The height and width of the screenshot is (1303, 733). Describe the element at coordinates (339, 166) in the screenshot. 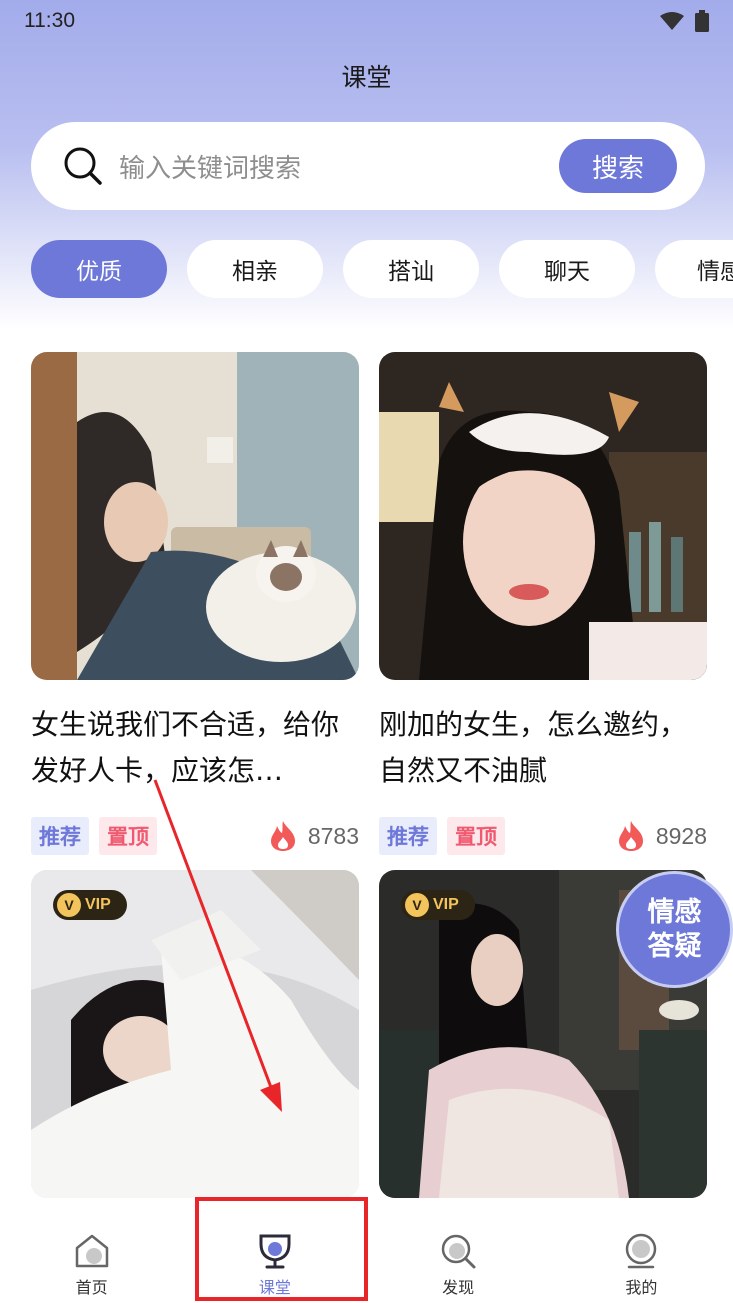

I see `search-input: 输入关键词搜索` at that location.